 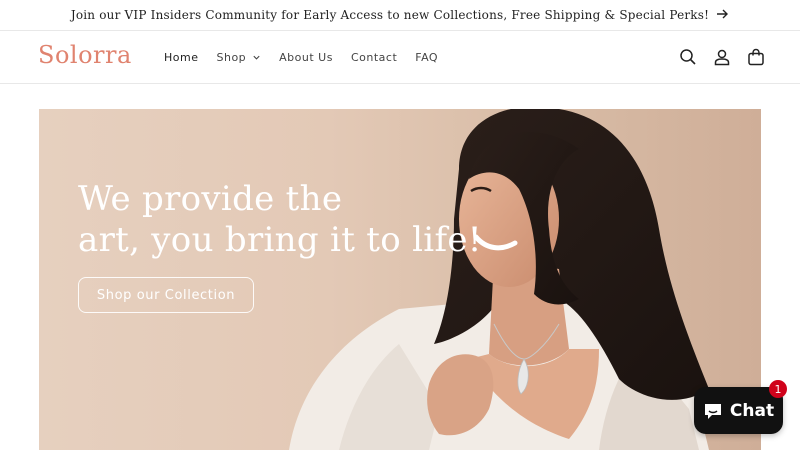 I want to click on chat-label: Chat, so click(x=752, y=410).